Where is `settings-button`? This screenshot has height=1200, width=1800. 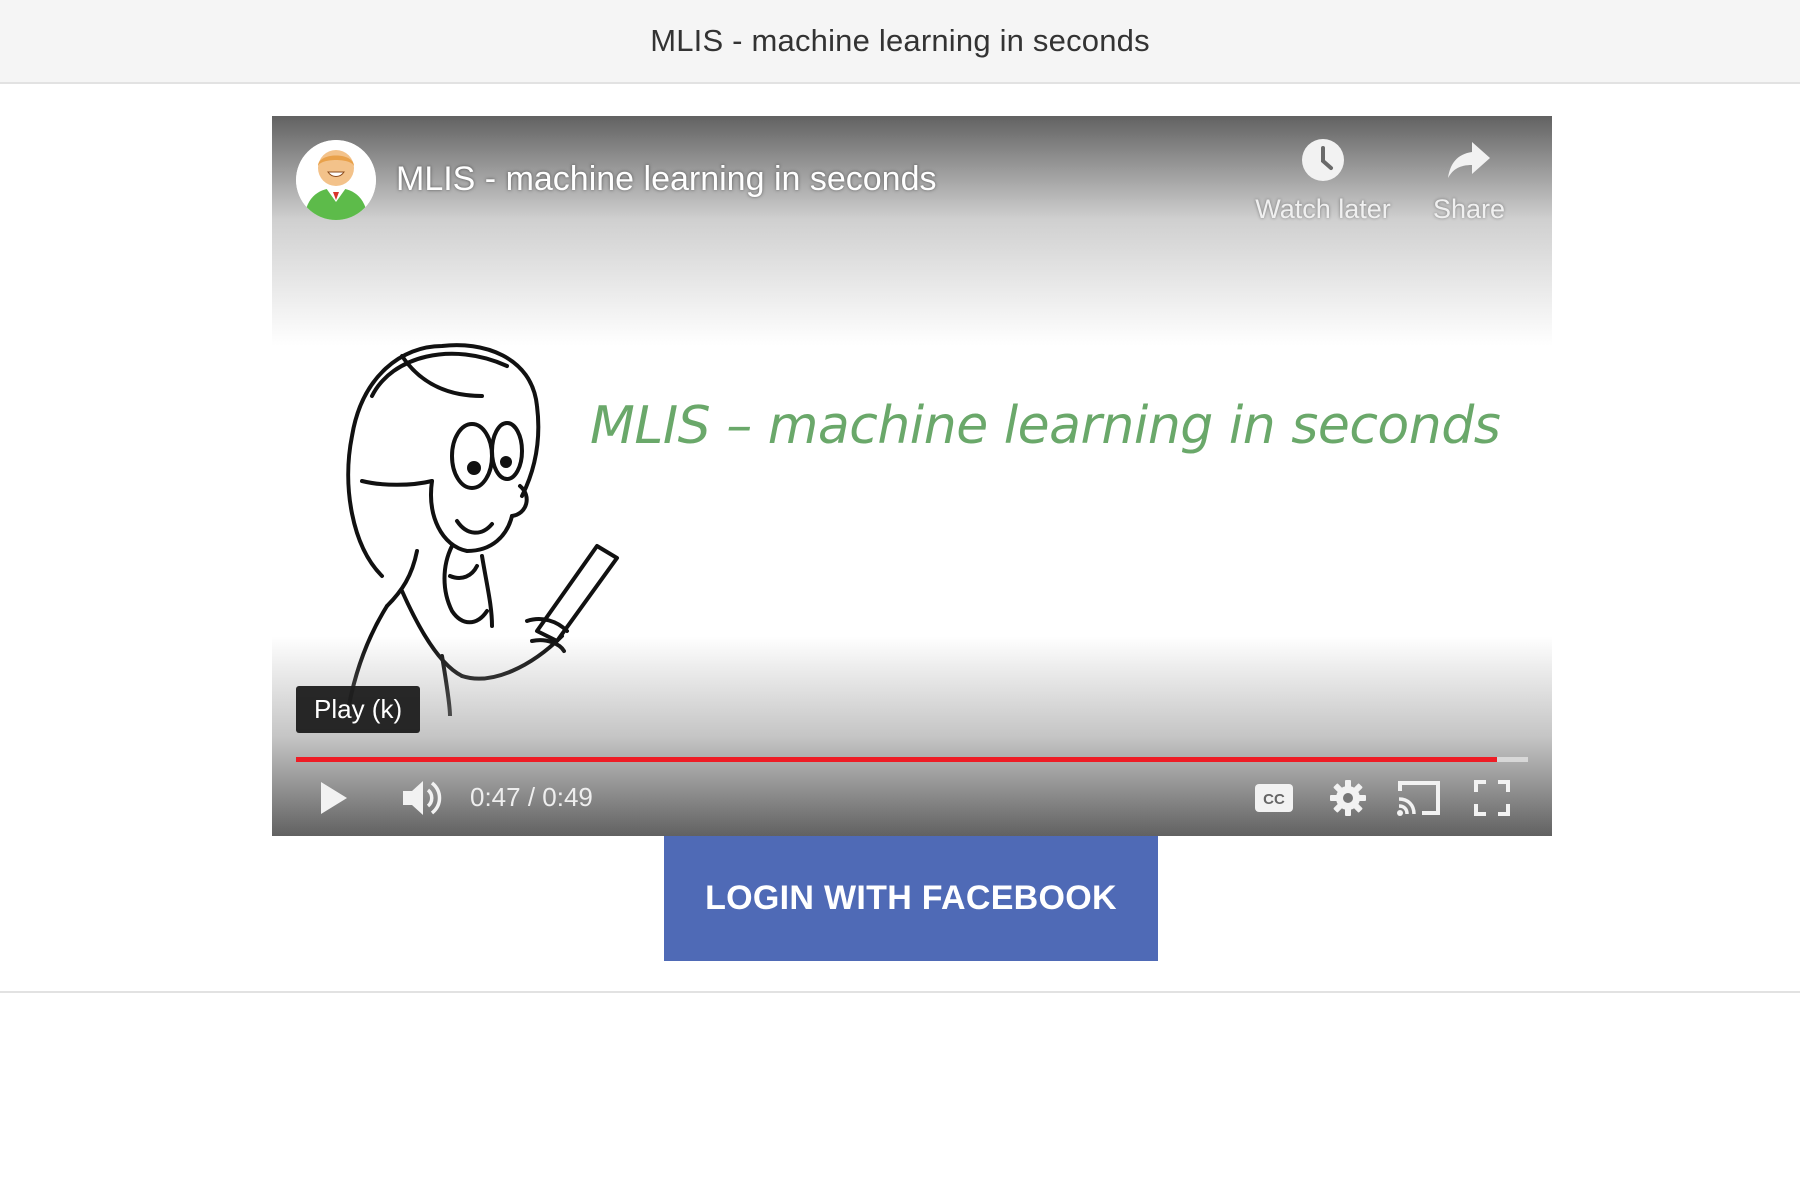 settings-button is located at coordinates (1348, 798).